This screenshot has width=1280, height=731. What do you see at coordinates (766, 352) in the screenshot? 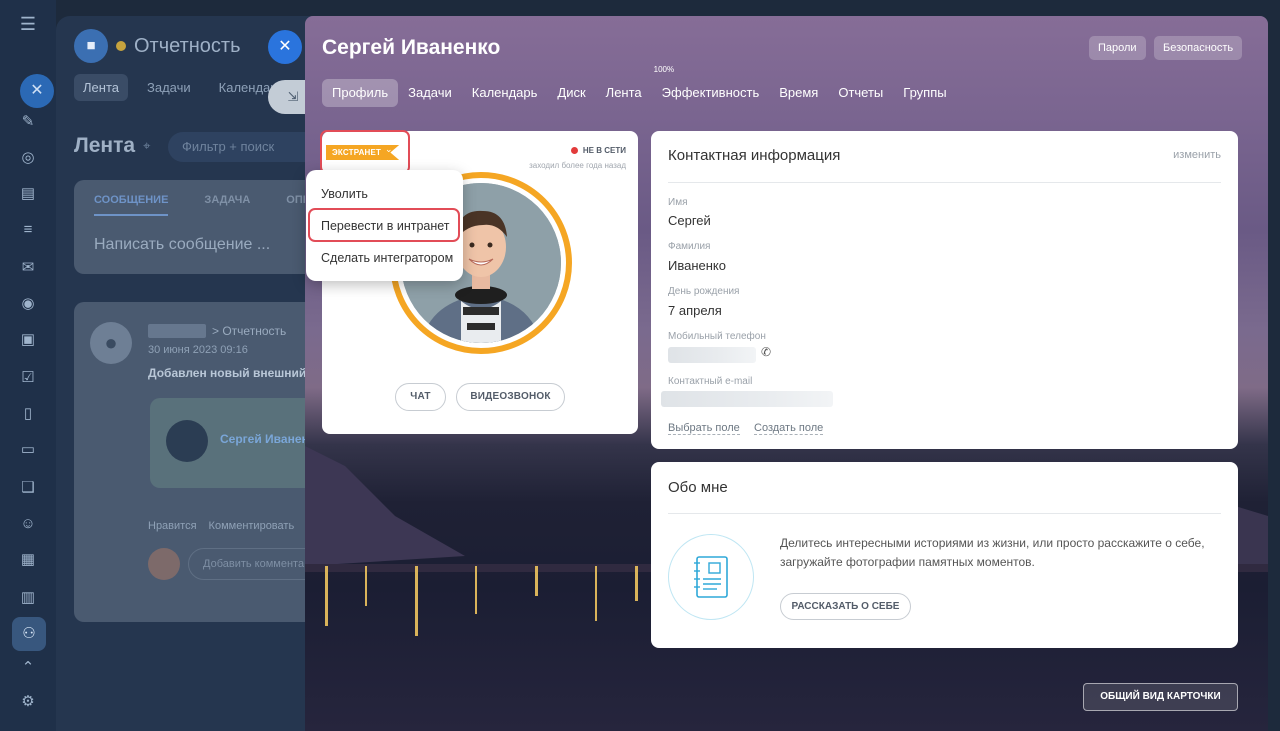
I see `phone-icon: ✆` at bounding box center [766, 352].